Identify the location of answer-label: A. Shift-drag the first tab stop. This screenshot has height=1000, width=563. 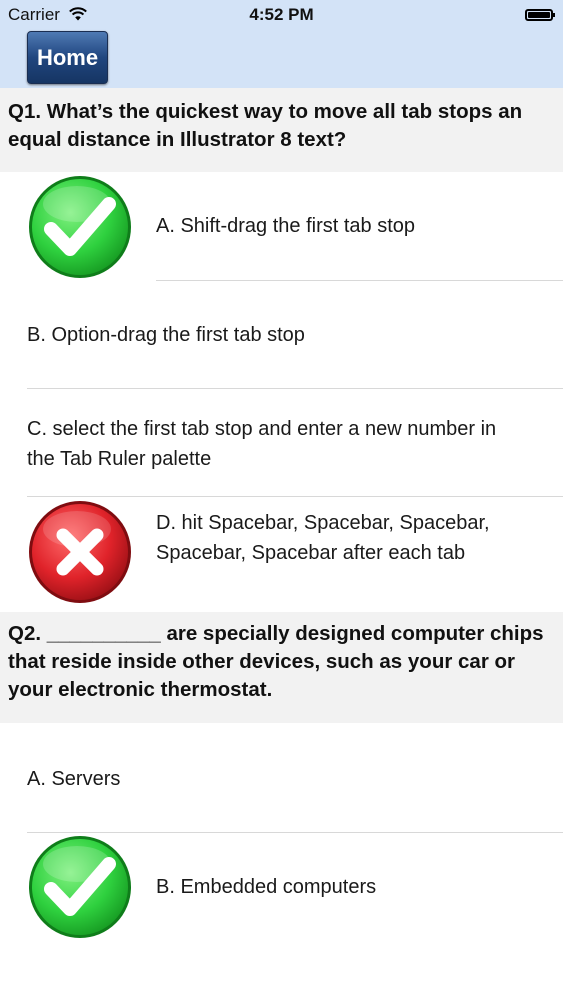
(286, 226).